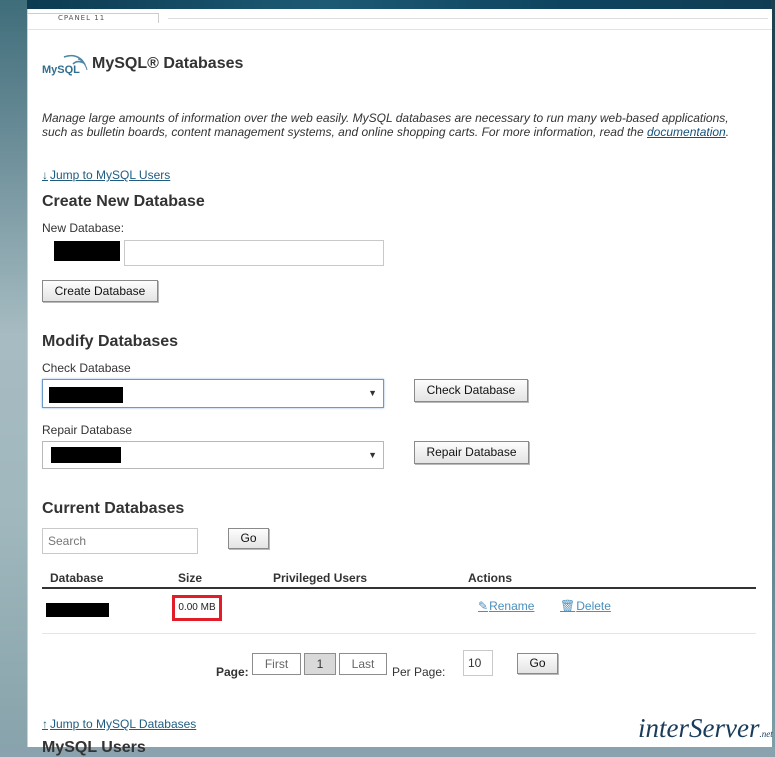 This screenshot has width=775, height=757. Describe the element at coordinates (363, 664) in the screenshot. I see `last-page-button: Last` at that location.